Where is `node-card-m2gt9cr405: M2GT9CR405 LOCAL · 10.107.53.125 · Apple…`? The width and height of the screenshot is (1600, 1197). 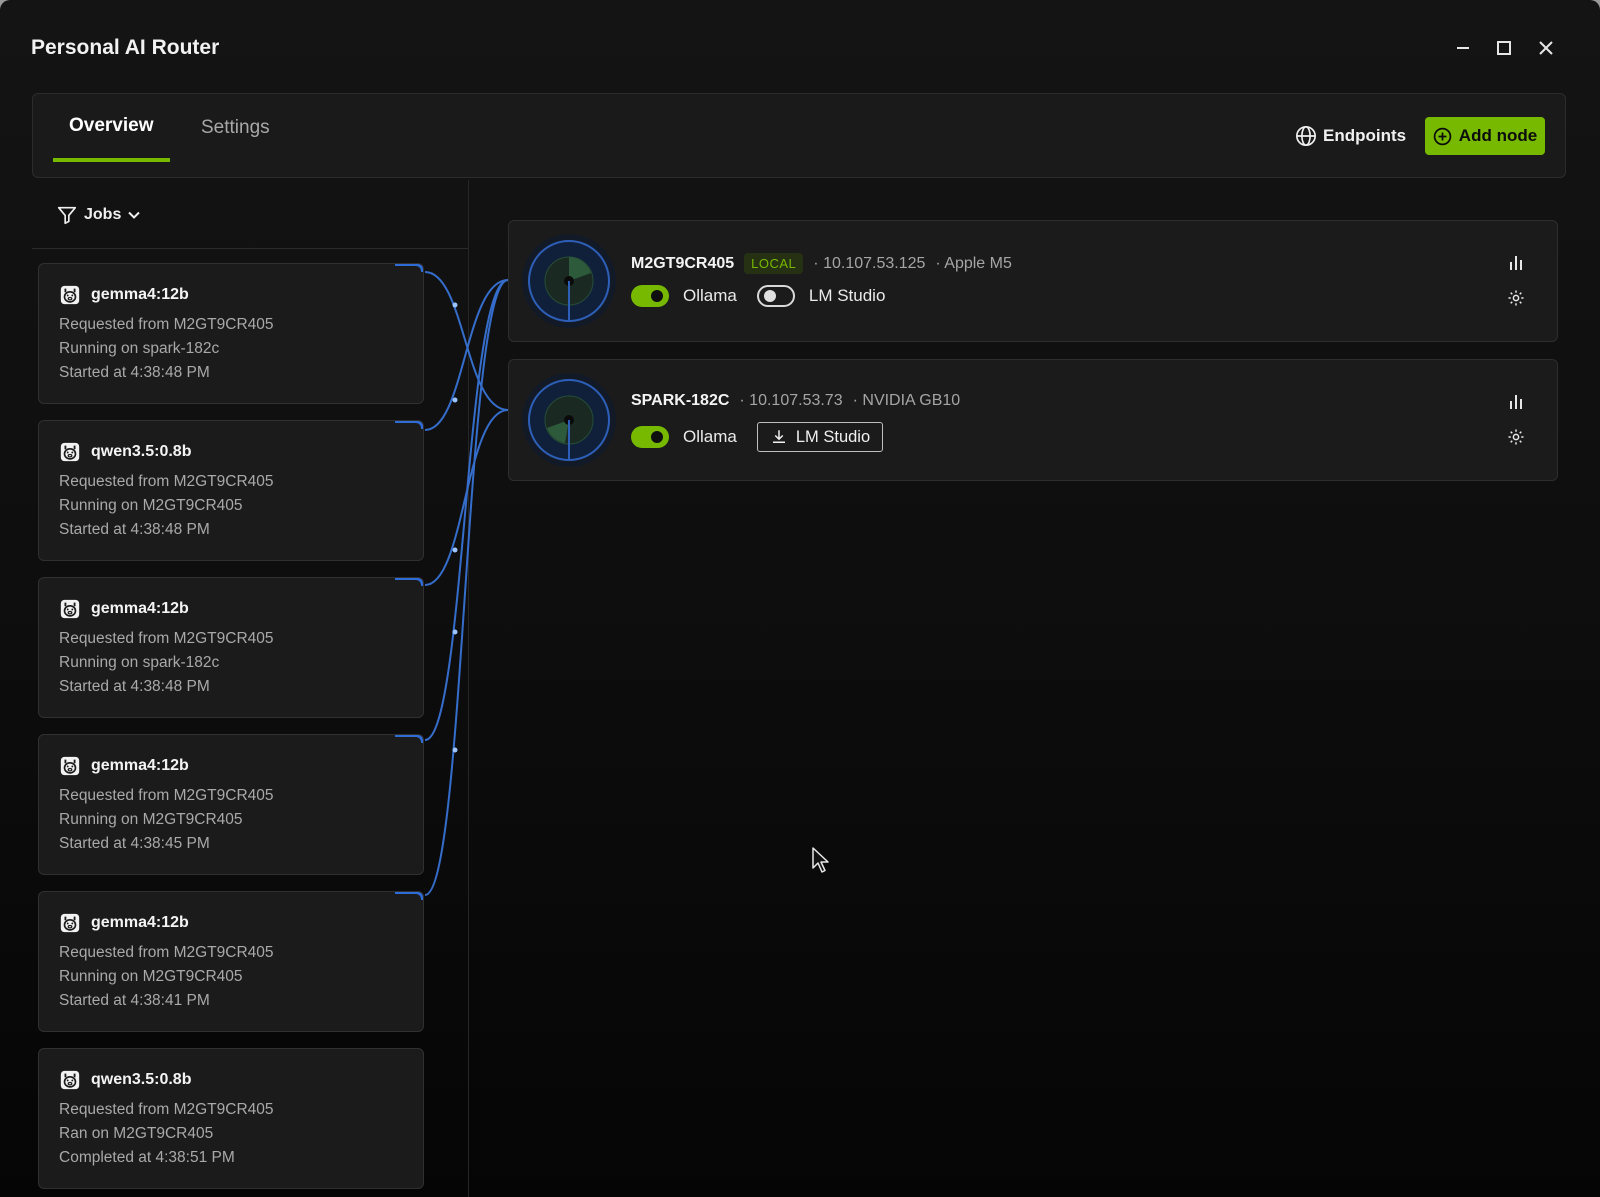
node-card-m2gt9cr405: M2GT9CR405 LOCAL · 10.107.53.125 · Apple… is located at coordinates (1033, 281).